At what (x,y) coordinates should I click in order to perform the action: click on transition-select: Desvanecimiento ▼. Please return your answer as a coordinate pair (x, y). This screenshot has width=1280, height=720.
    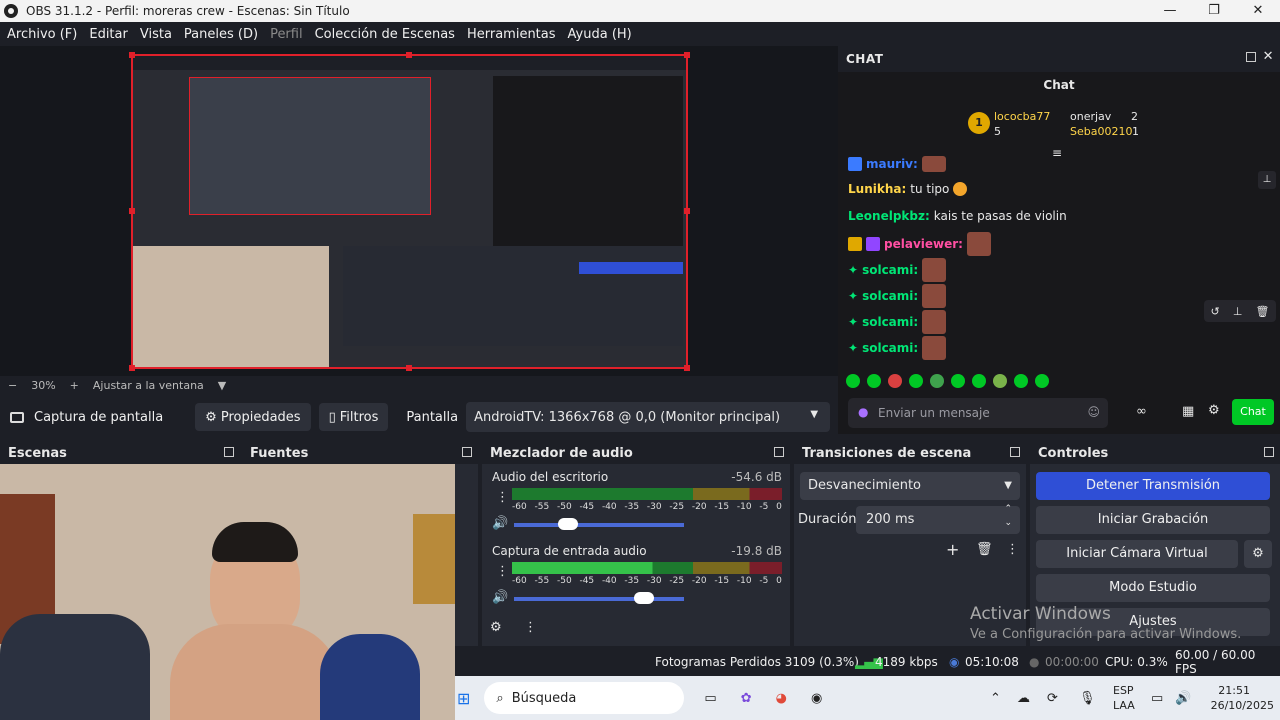
    Looking at the image, I should click on (910, 486).